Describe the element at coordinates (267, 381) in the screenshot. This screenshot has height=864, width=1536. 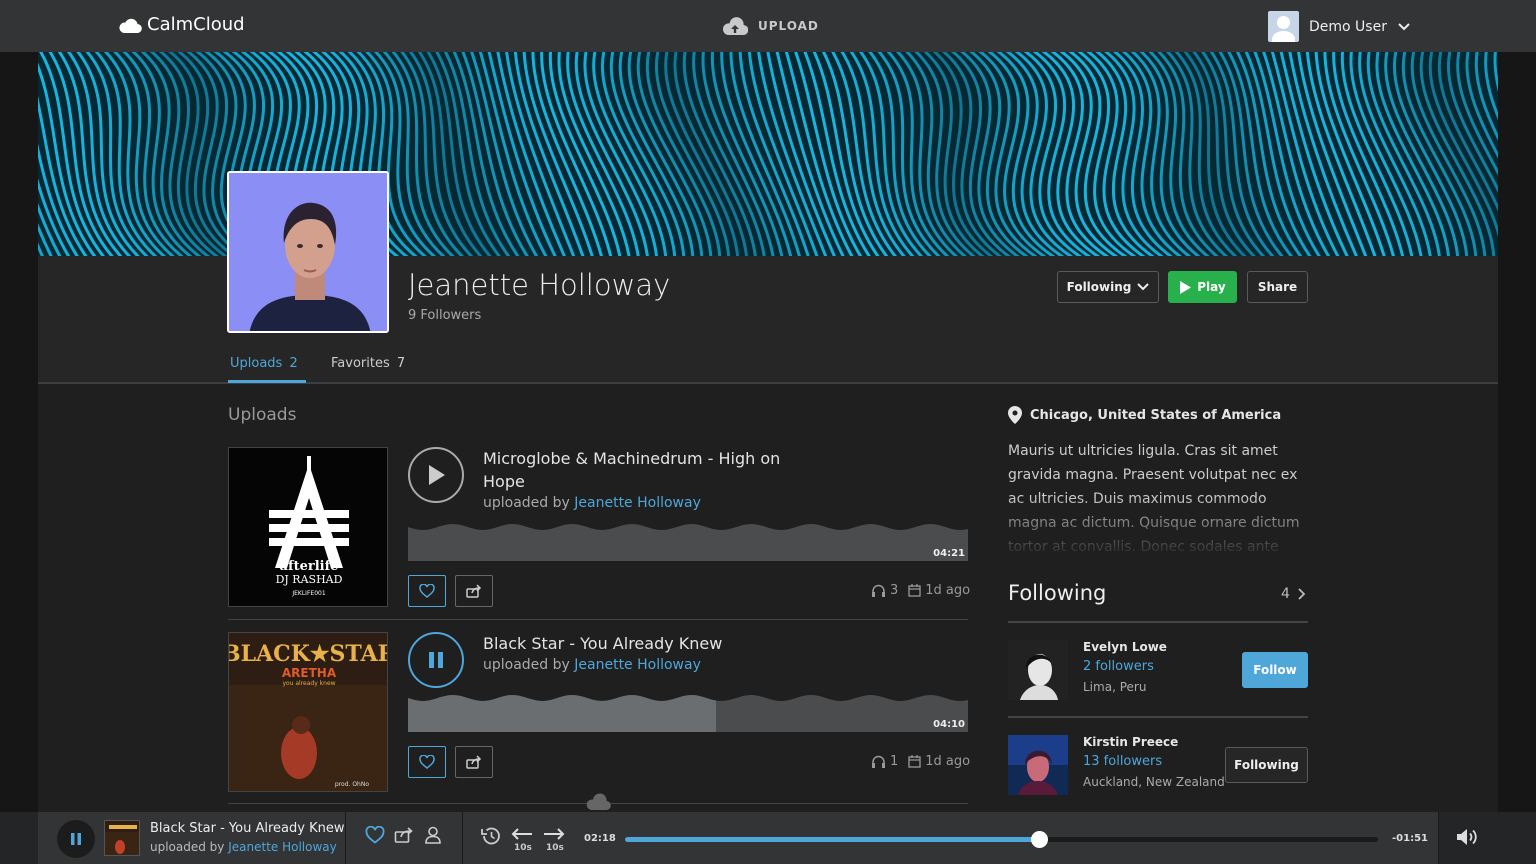
I see `active-tab-indicator` at that location.